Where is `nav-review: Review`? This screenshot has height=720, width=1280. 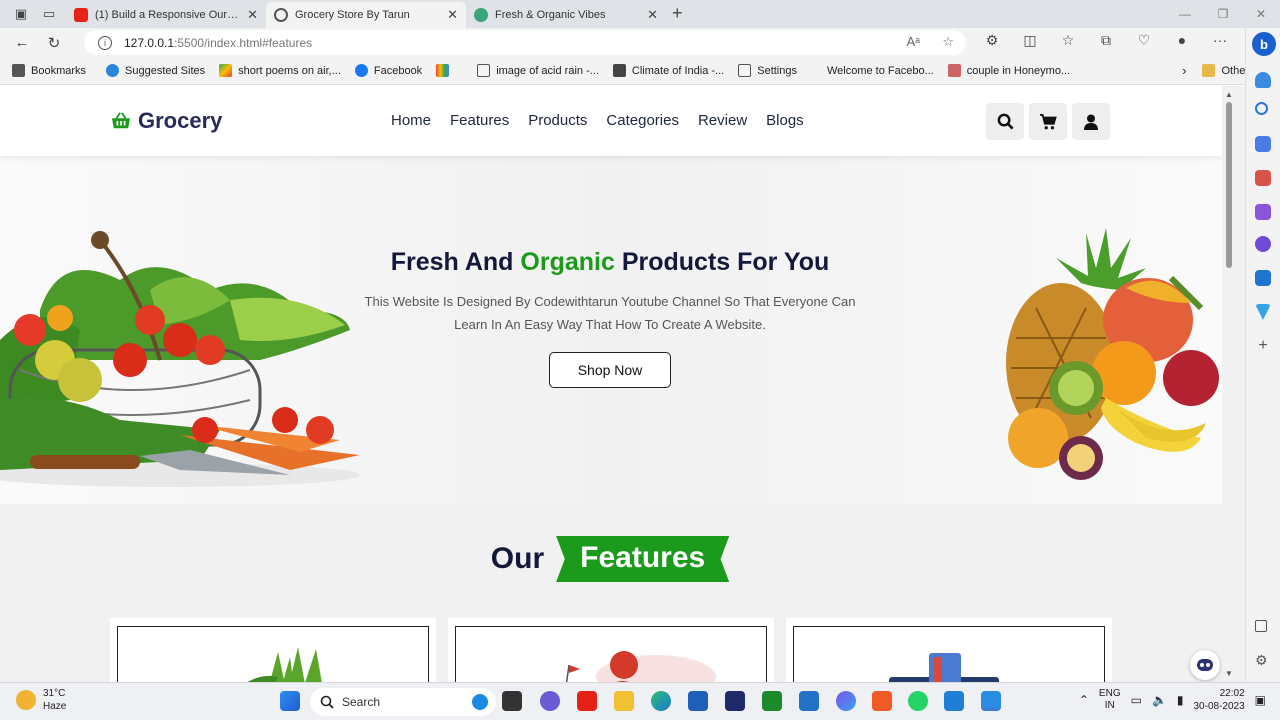 nav-review: Review is located at coordinates (722, 120).